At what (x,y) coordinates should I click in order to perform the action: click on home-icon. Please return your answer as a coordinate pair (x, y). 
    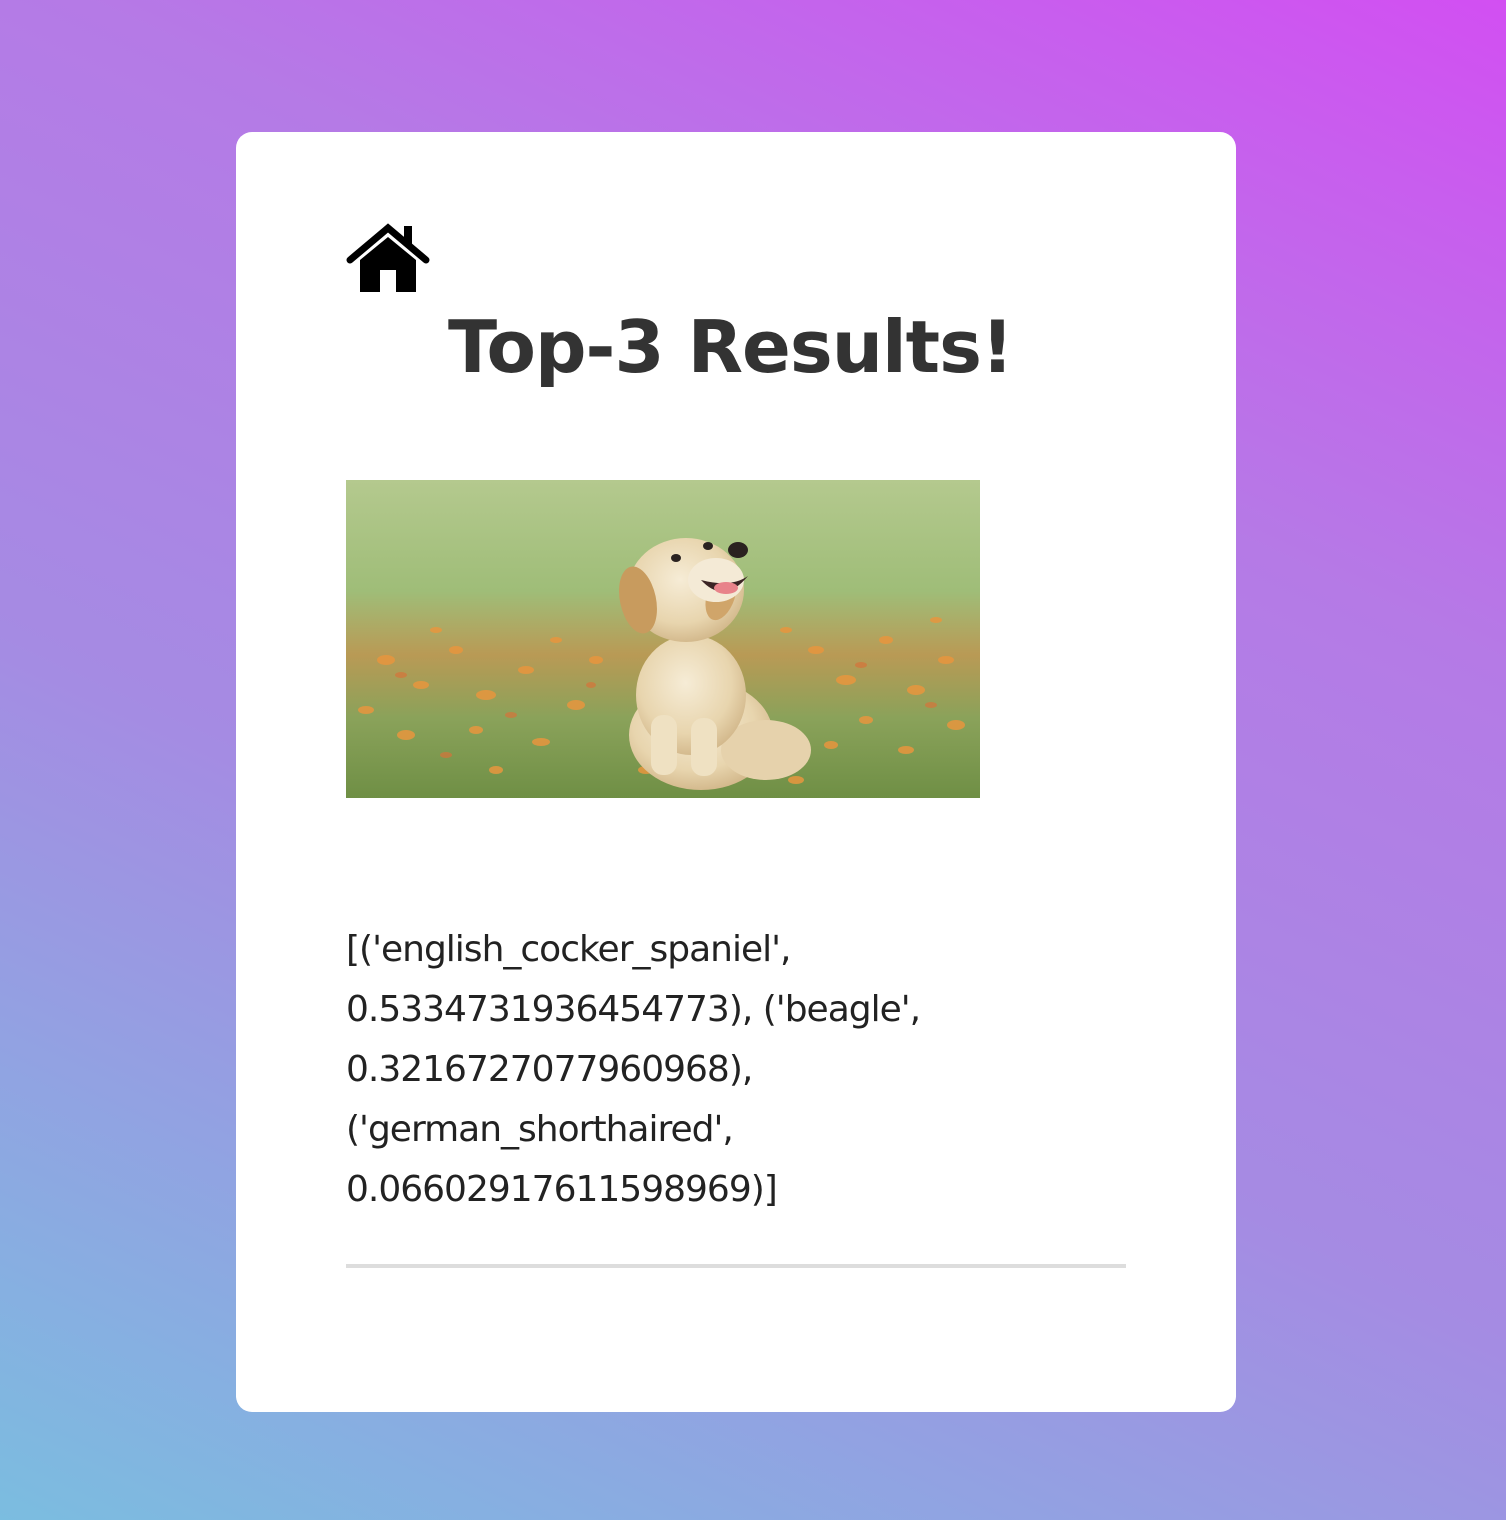
    Looking at the image, I should click on (388, 257).